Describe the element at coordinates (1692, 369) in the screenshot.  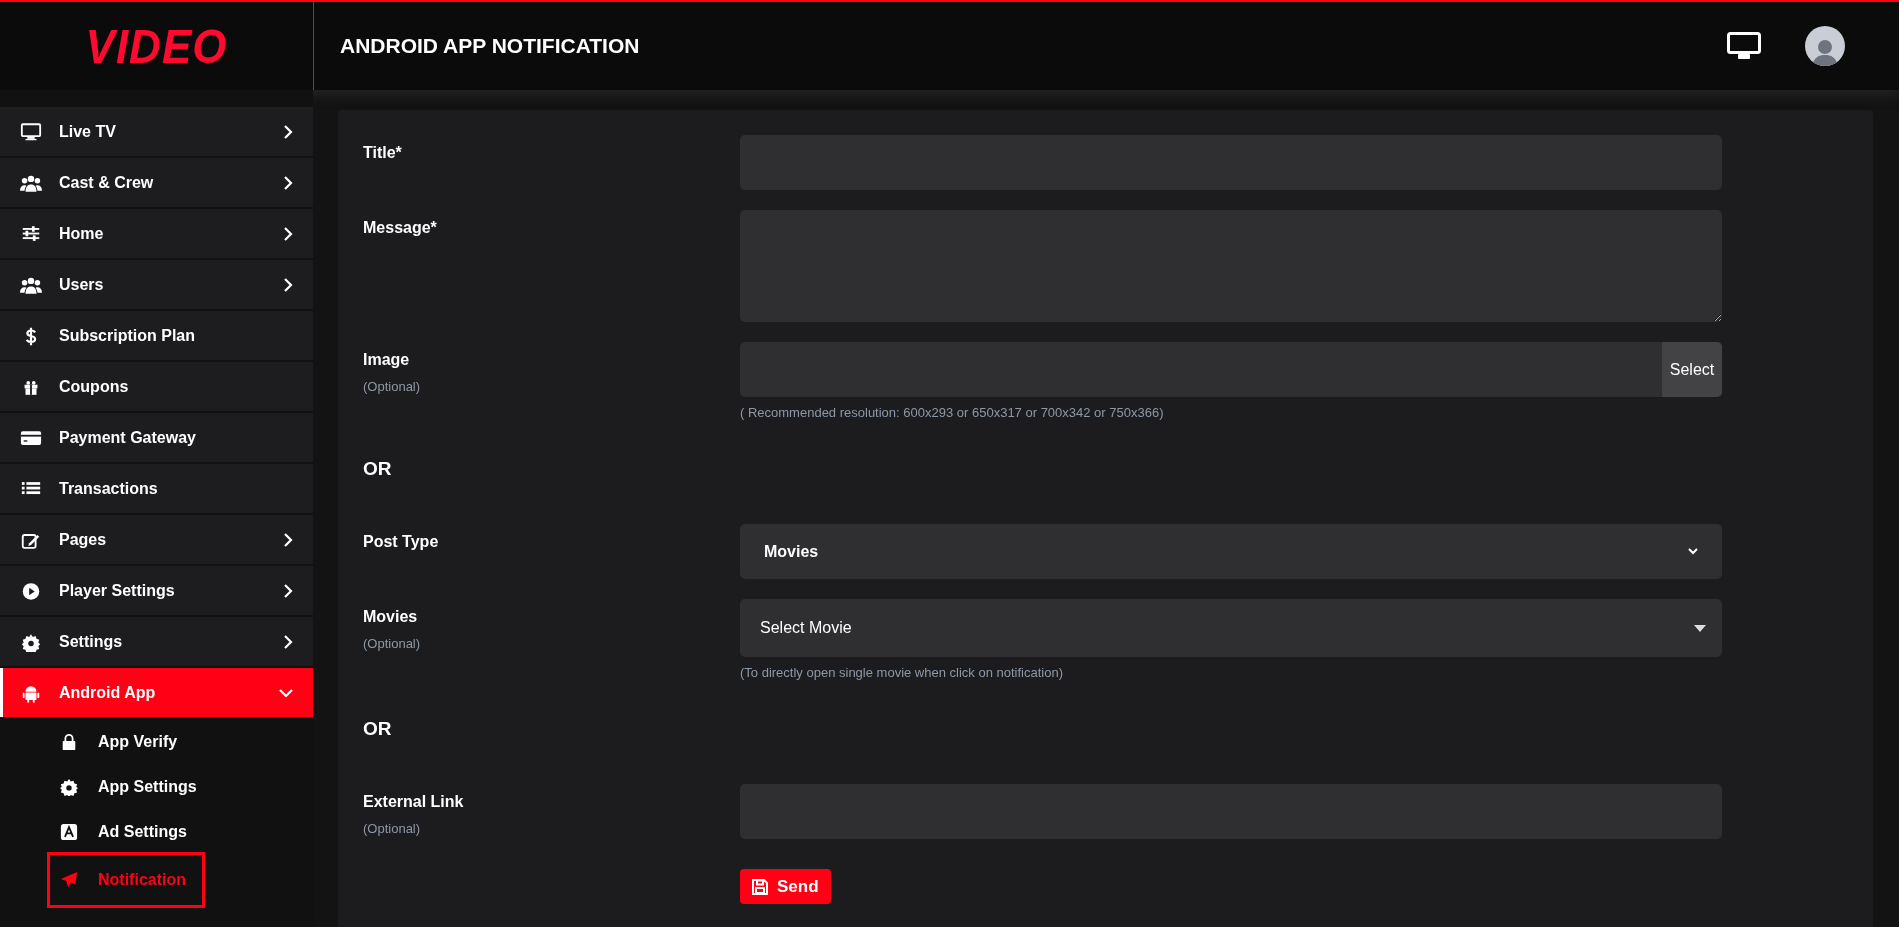
I see `select-button: Select` at that location.